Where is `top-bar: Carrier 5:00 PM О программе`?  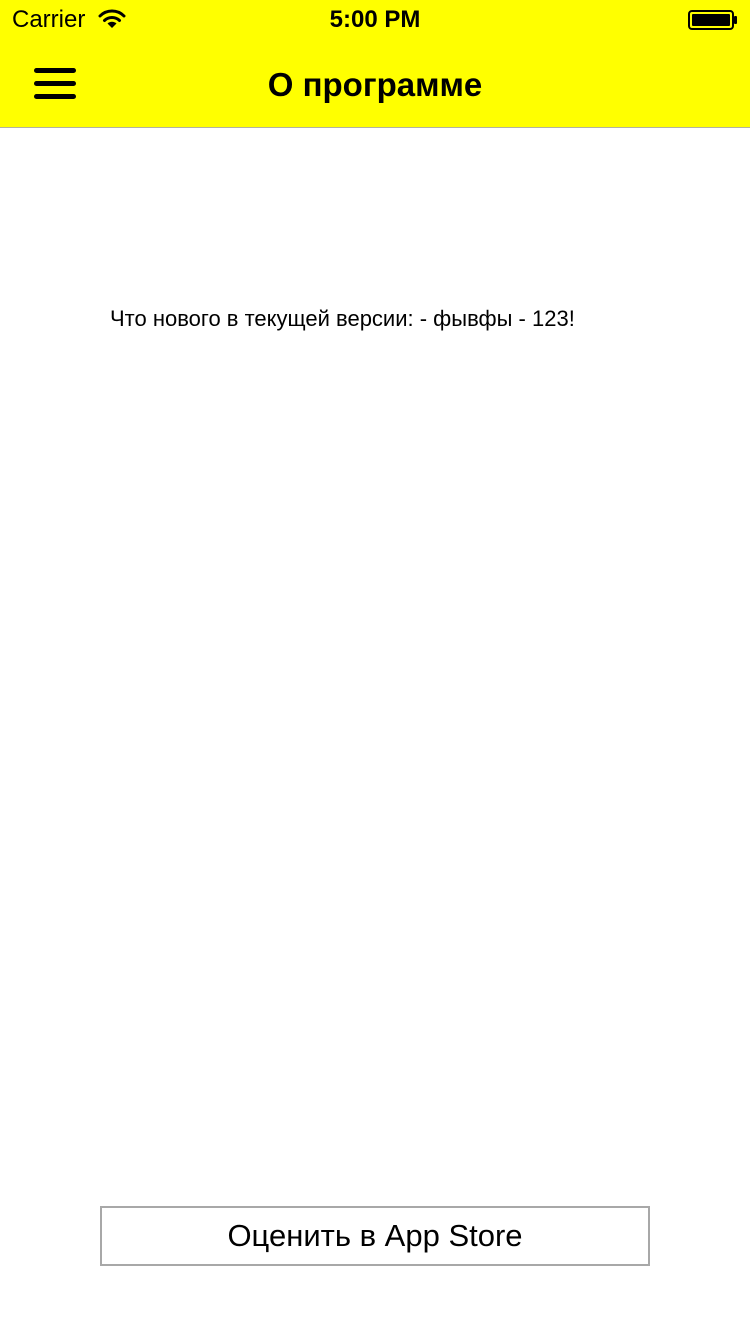 top-bar: Carrier 5:00 PM О программе is located at coordinates (375, 64).